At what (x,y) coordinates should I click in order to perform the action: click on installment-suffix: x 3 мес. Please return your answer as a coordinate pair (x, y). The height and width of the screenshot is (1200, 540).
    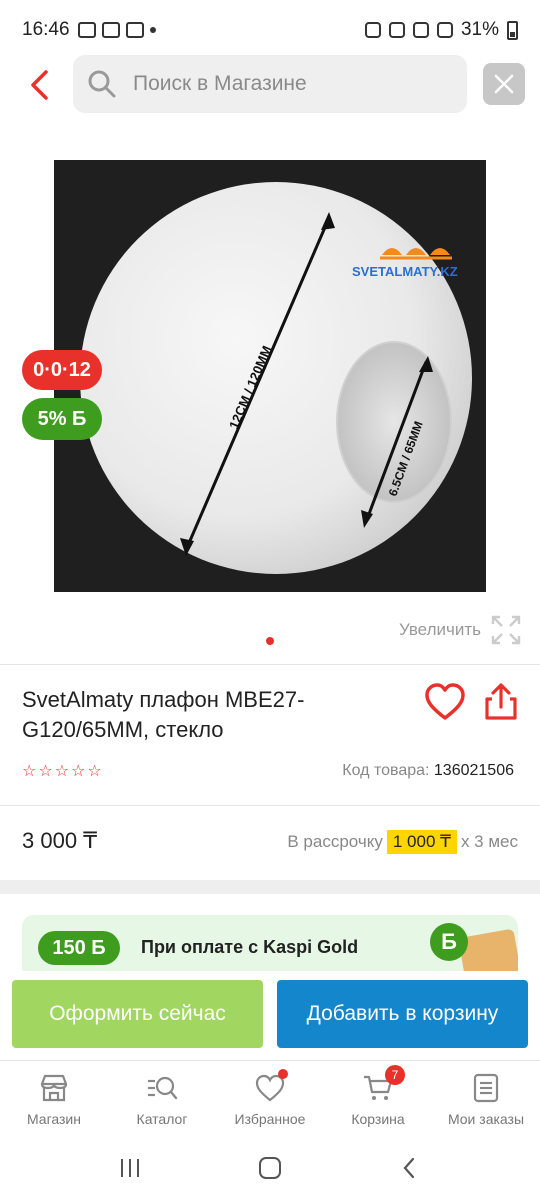
    Looking at the image, I should click on (489, 841).